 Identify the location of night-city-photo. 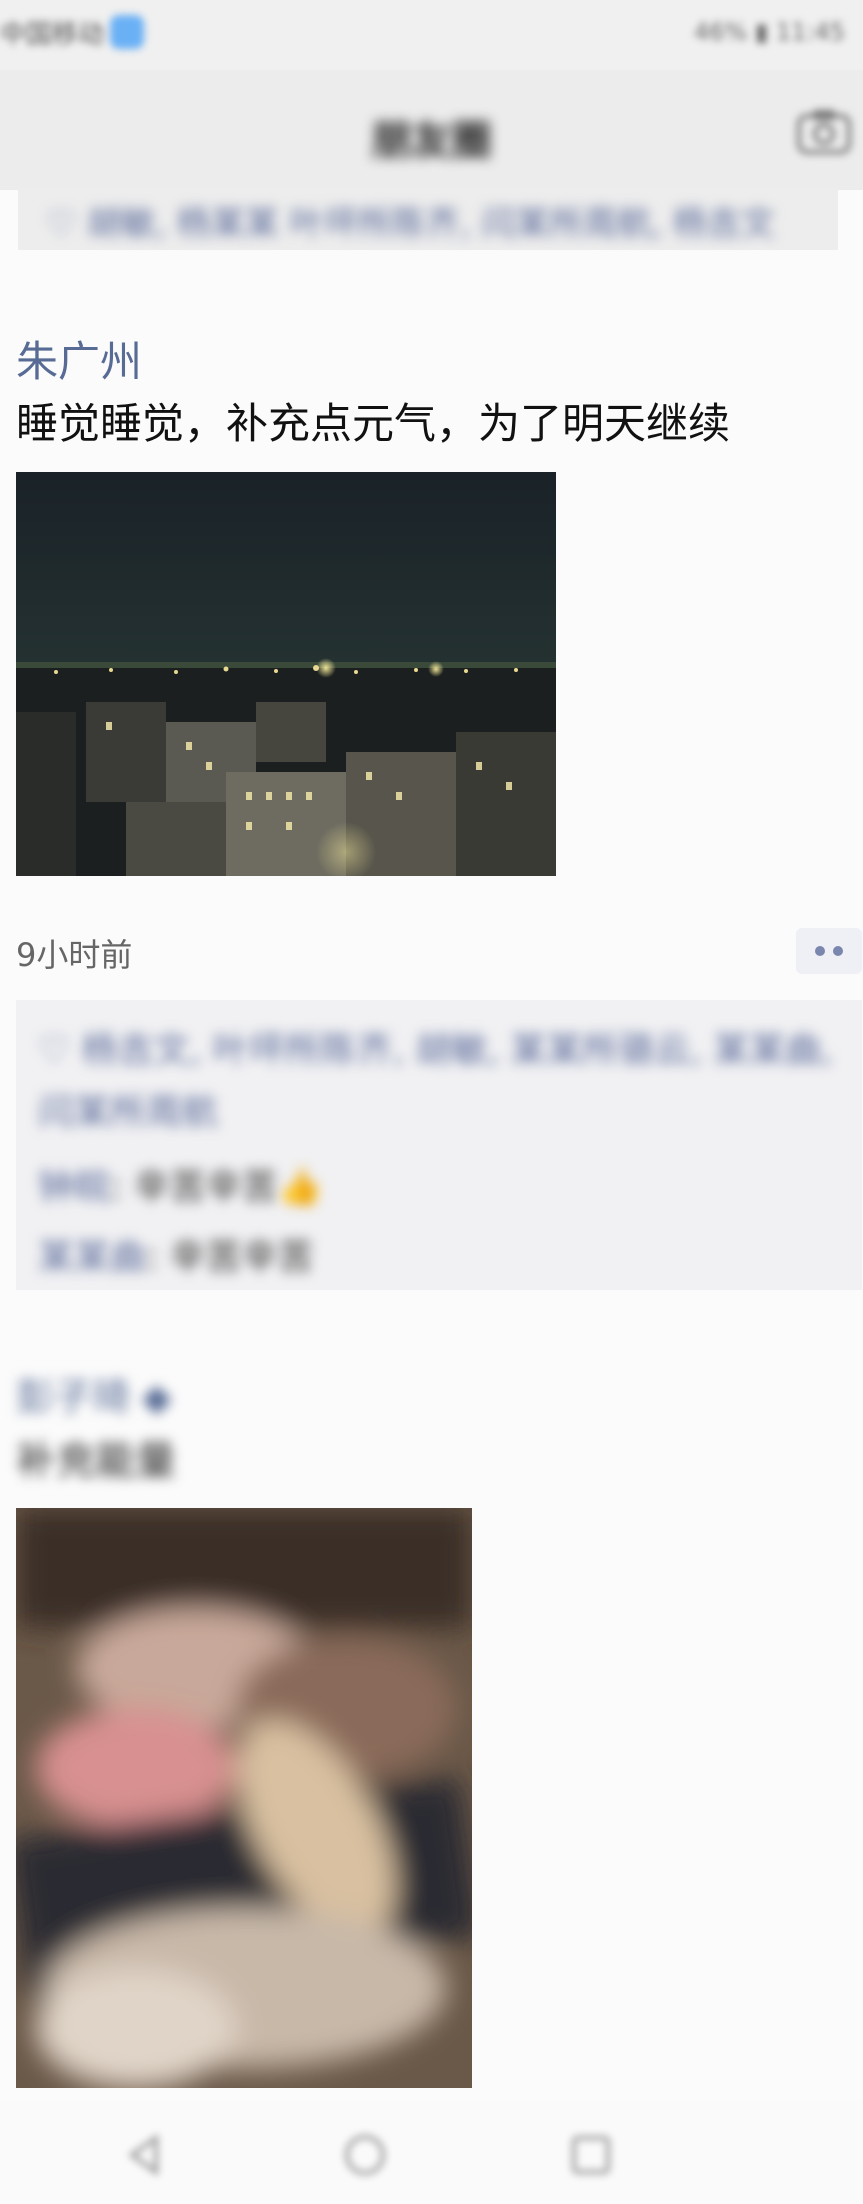
(286, 674).